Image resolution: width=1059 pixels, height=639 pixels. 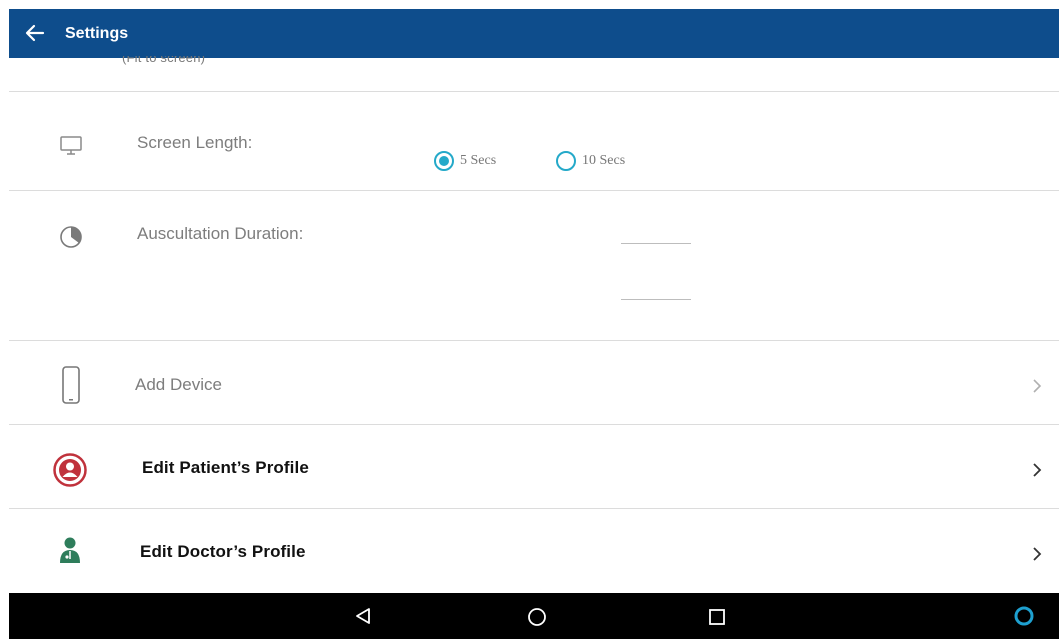 What do you see at coordinates (71, 237) in the screenshot?
I see `pie-icon` at bounding box center [71, 237].